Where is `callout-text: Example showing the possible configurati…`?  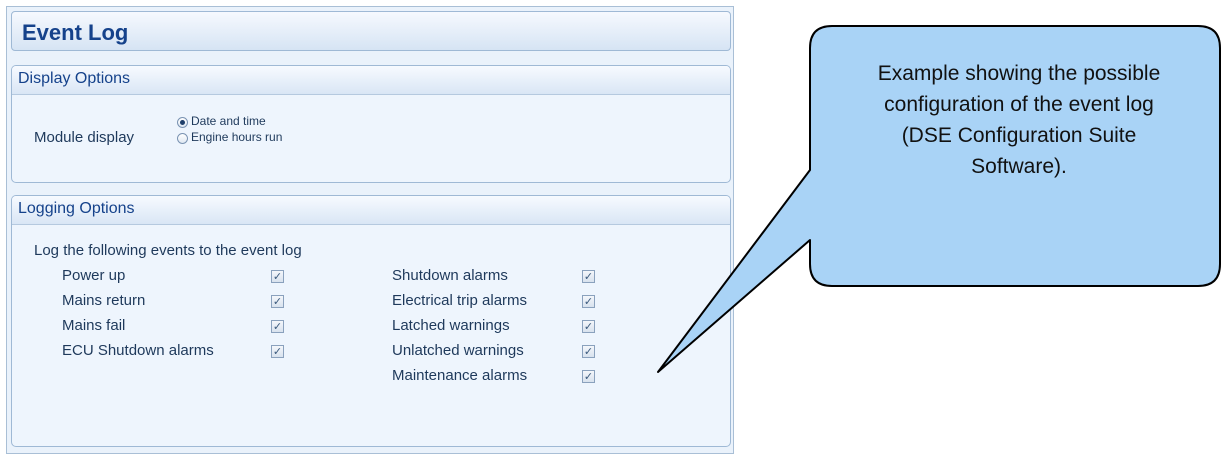
callout-text: Example showing the possible configurati… is located at coordinates (1018, 120).